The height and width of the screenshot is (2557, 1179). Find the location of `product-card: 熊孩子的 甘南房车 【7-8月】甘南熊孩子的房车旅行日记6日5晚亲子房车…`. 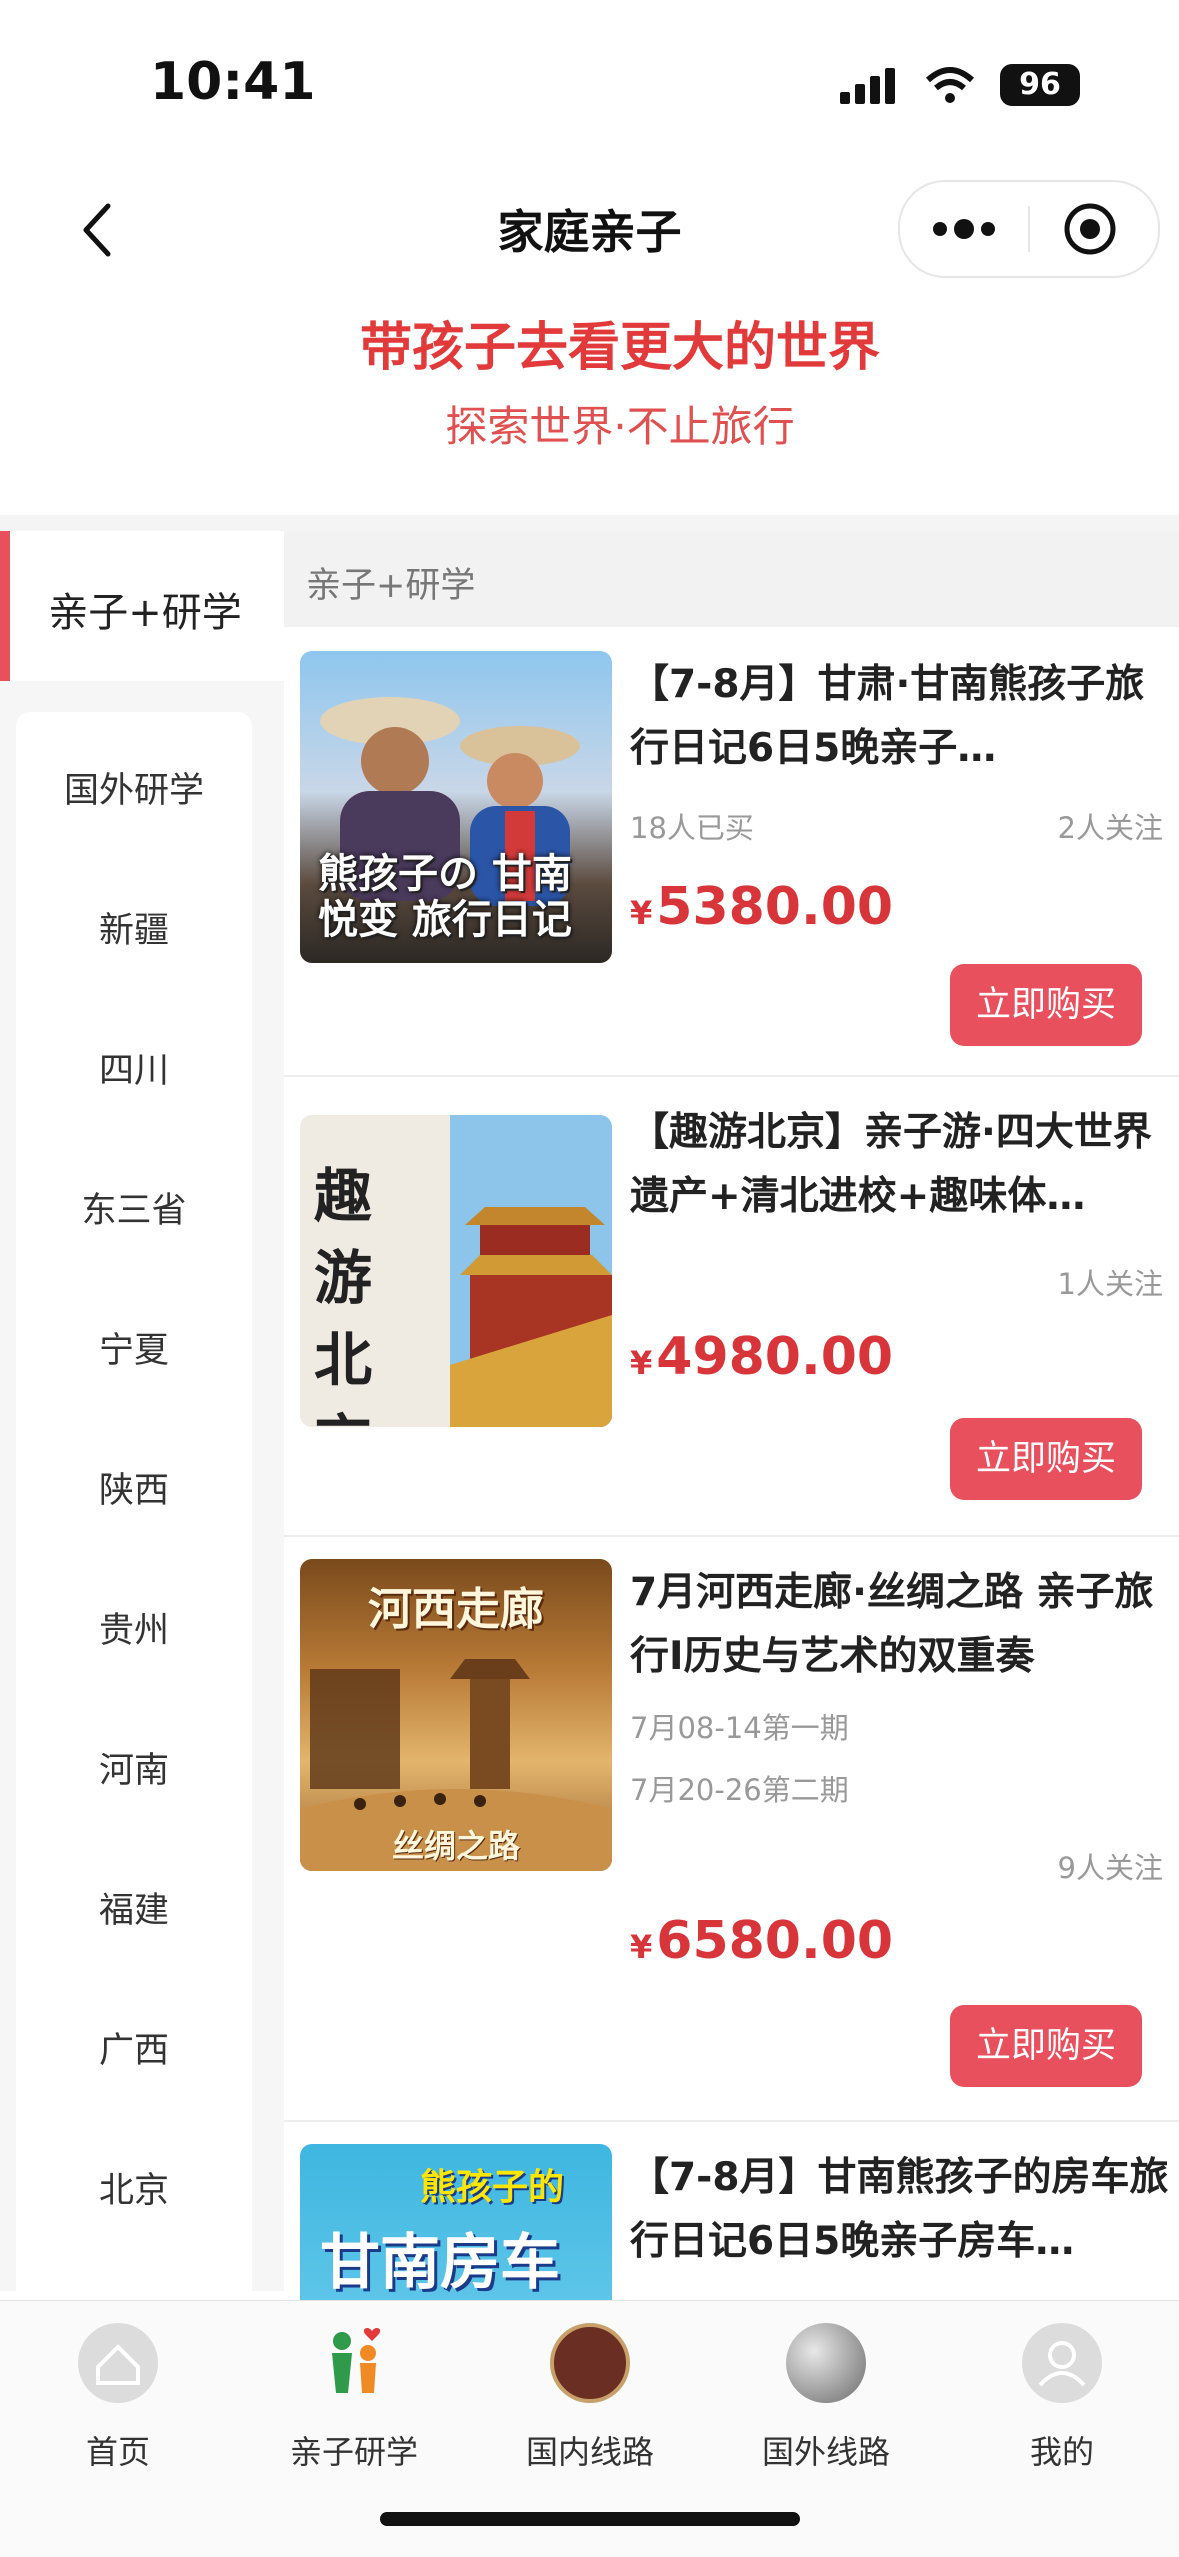

product-card: 熊孩子的 甘南房车 【7-8月】甘南熊孩子的房车旅行日记6日5晚亲子房车… is located at coordinates (731, 2210).